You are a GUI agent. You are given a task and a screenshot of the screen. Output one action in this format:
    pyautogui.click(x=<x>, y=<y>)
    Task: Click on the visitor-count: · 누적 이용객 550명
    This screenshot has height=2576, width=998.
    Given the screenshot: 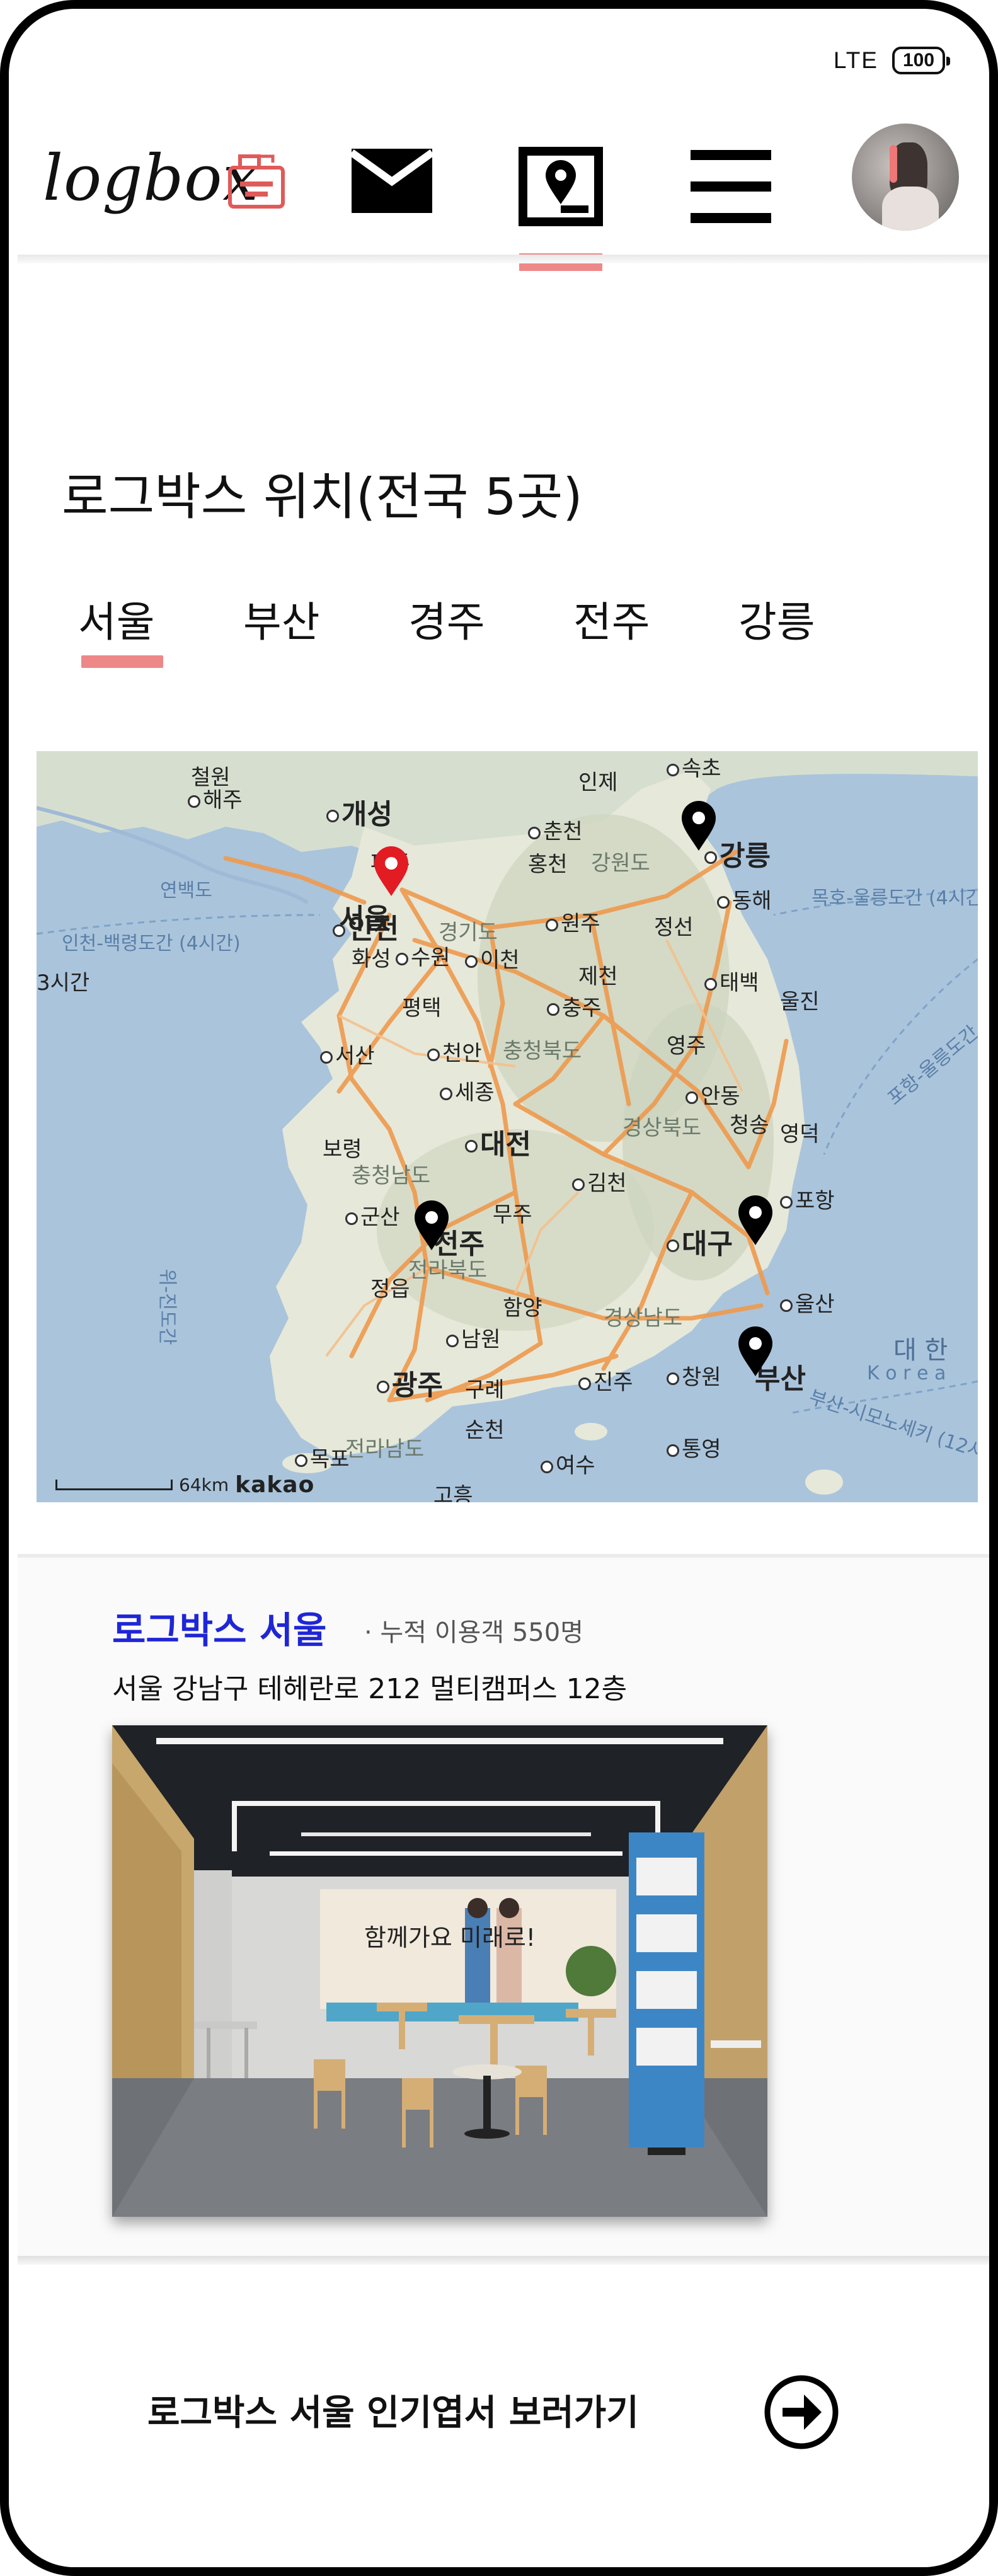 What is the action you would take?
    pyautogui.click(x=474, y=1632)
    